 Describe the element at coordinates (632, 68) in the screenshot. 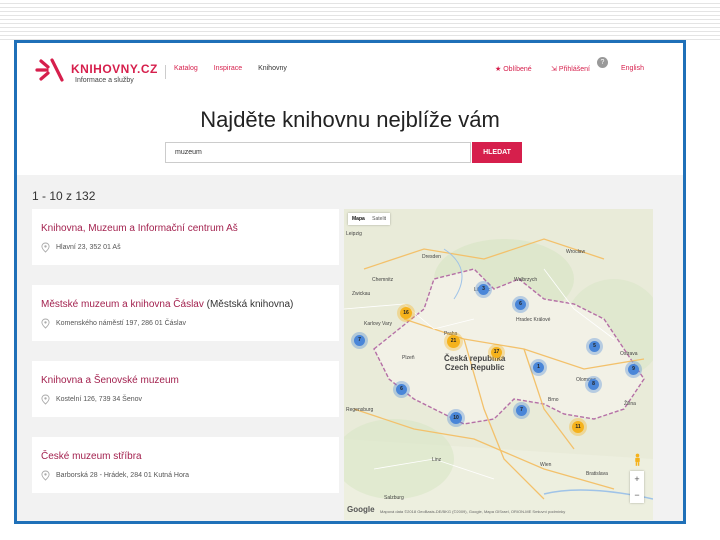

I see `language-switch: English` at that location.